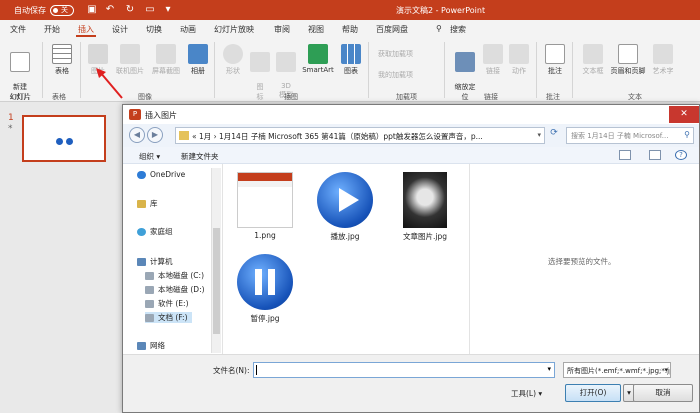 The image size is (700, 413). I want to click on refresh-icon: ⟳, so click(554, 135).